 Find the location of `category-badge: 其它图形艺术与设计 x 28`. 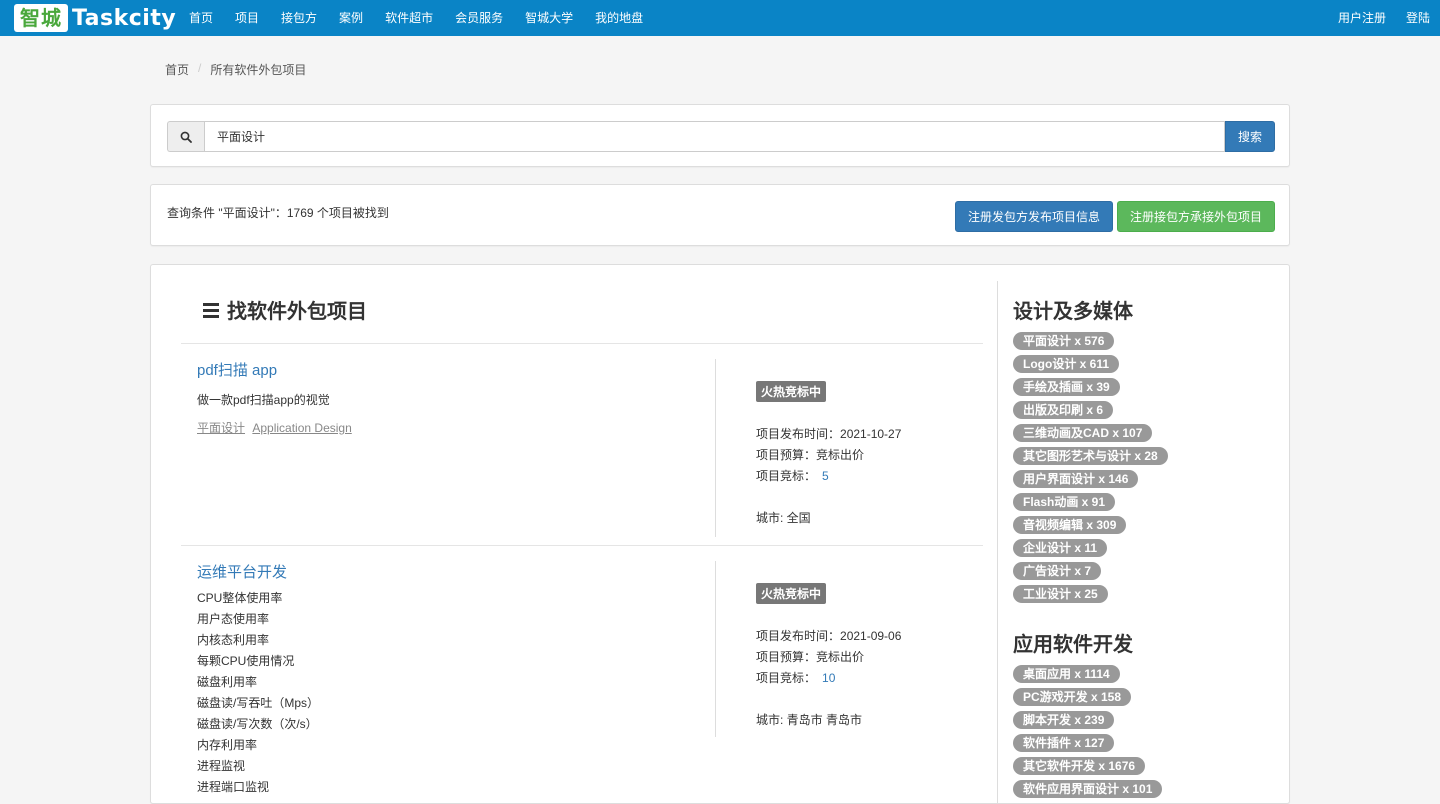

category-badge: 其它图形艺术与设计 x 28 is located at coordinates (1090, 456).